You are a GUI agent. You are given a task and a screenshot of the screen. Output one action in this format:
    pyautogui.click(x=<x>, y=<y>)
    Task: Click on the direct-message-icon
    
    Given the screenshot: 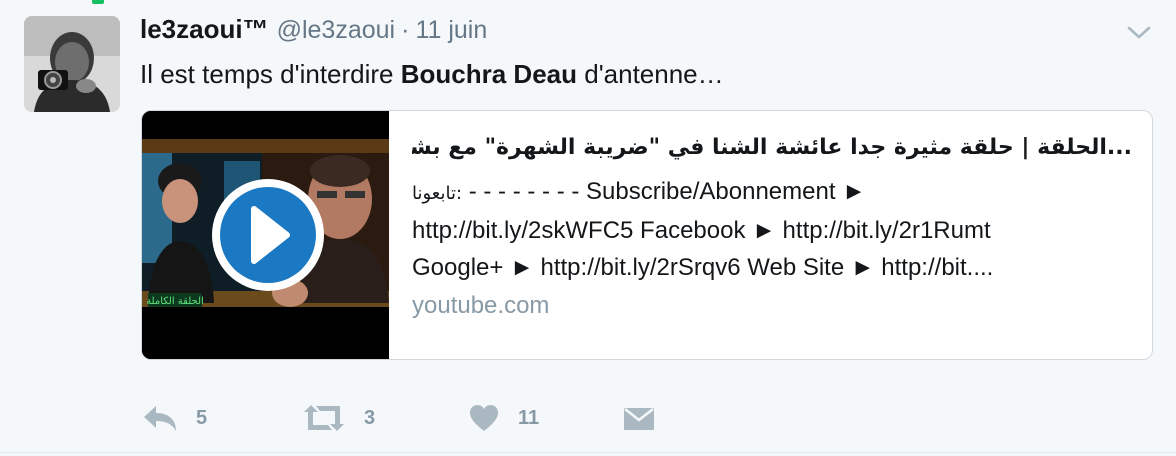 What is the action you would take?
    pyautogui.click(x=639, y=419)
    